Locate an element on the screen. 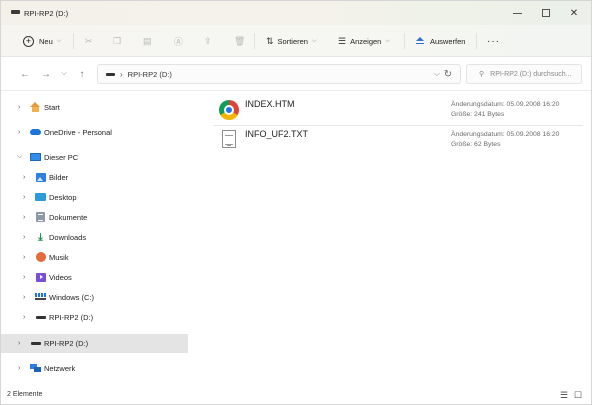 This screenshot has width=592, height=405. arrow-left-icon: ← is located at coordinates (25, 74).